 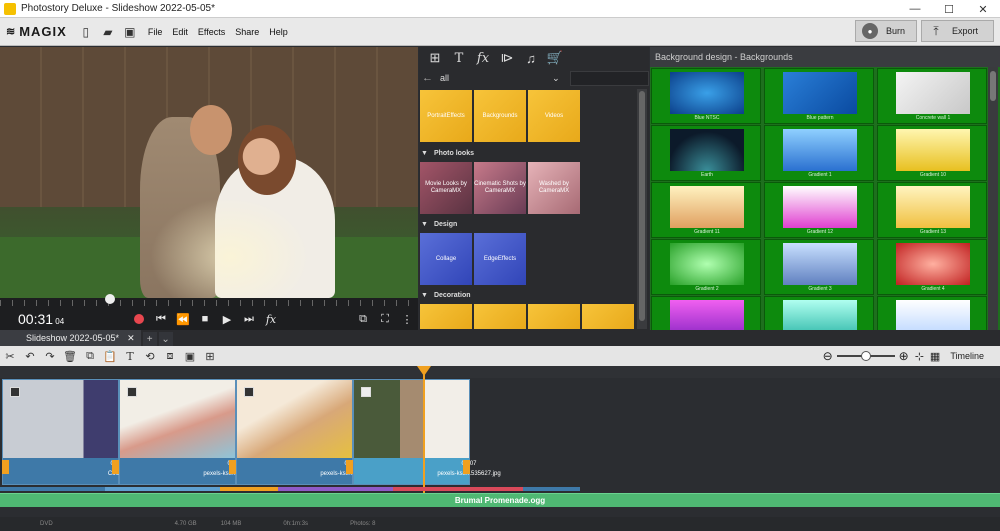 What do you see at coordinates (932, 267) in the screenshot?
I see `background-item: Gradient 4` at bounding box center [932, 267].